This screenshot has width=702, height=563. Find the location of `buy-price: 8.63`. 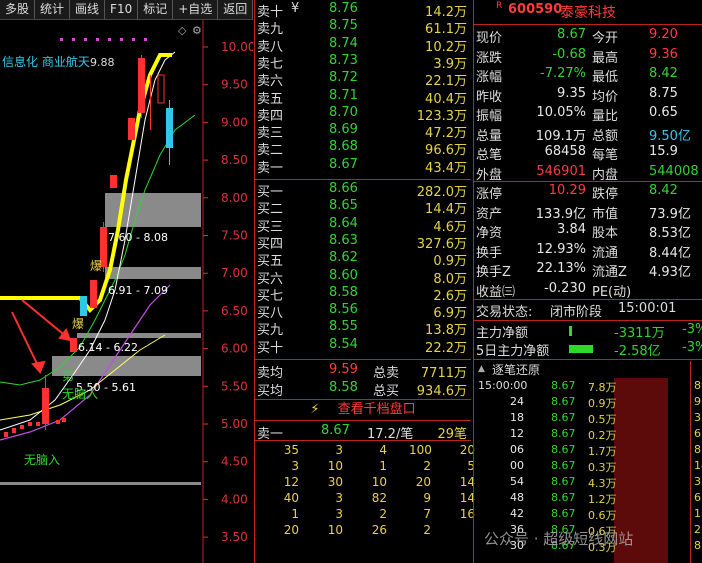

buy-price: 8.63 is located at coordinates (343, 240).